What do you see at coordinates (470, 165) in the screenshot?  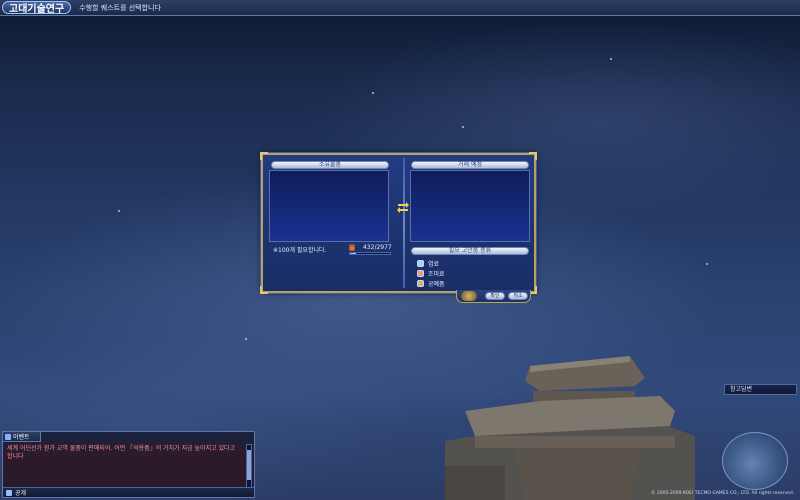 I see `trade-planned-header: 거래 예정` at bounding box center [470, 165].